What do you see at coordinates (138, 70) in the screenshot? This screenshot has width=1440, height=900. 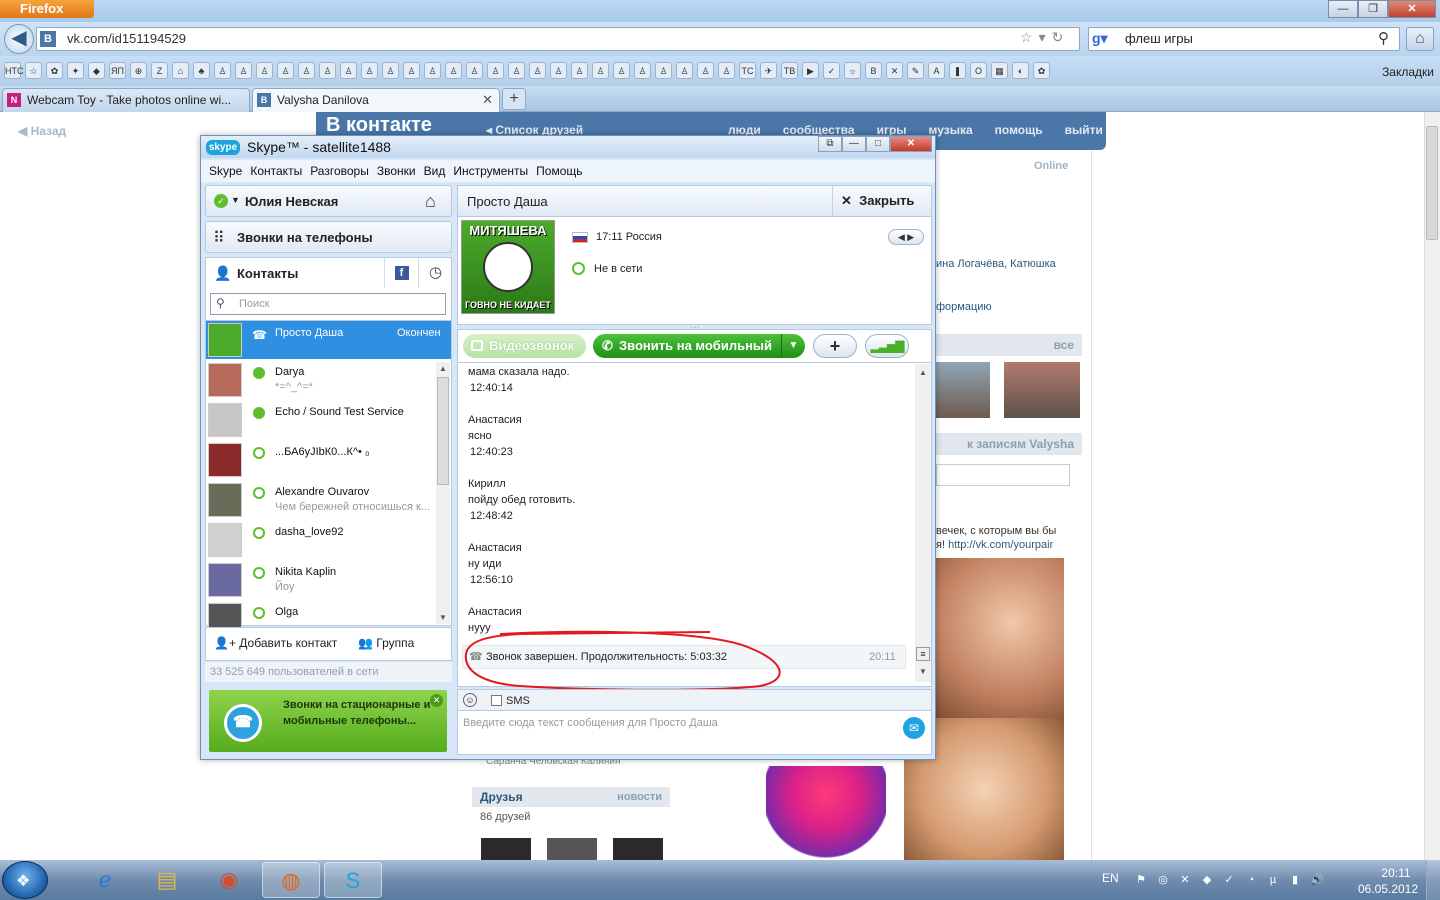 I see `bookmark-icon: ⊕` at bounding box center [138, 70].